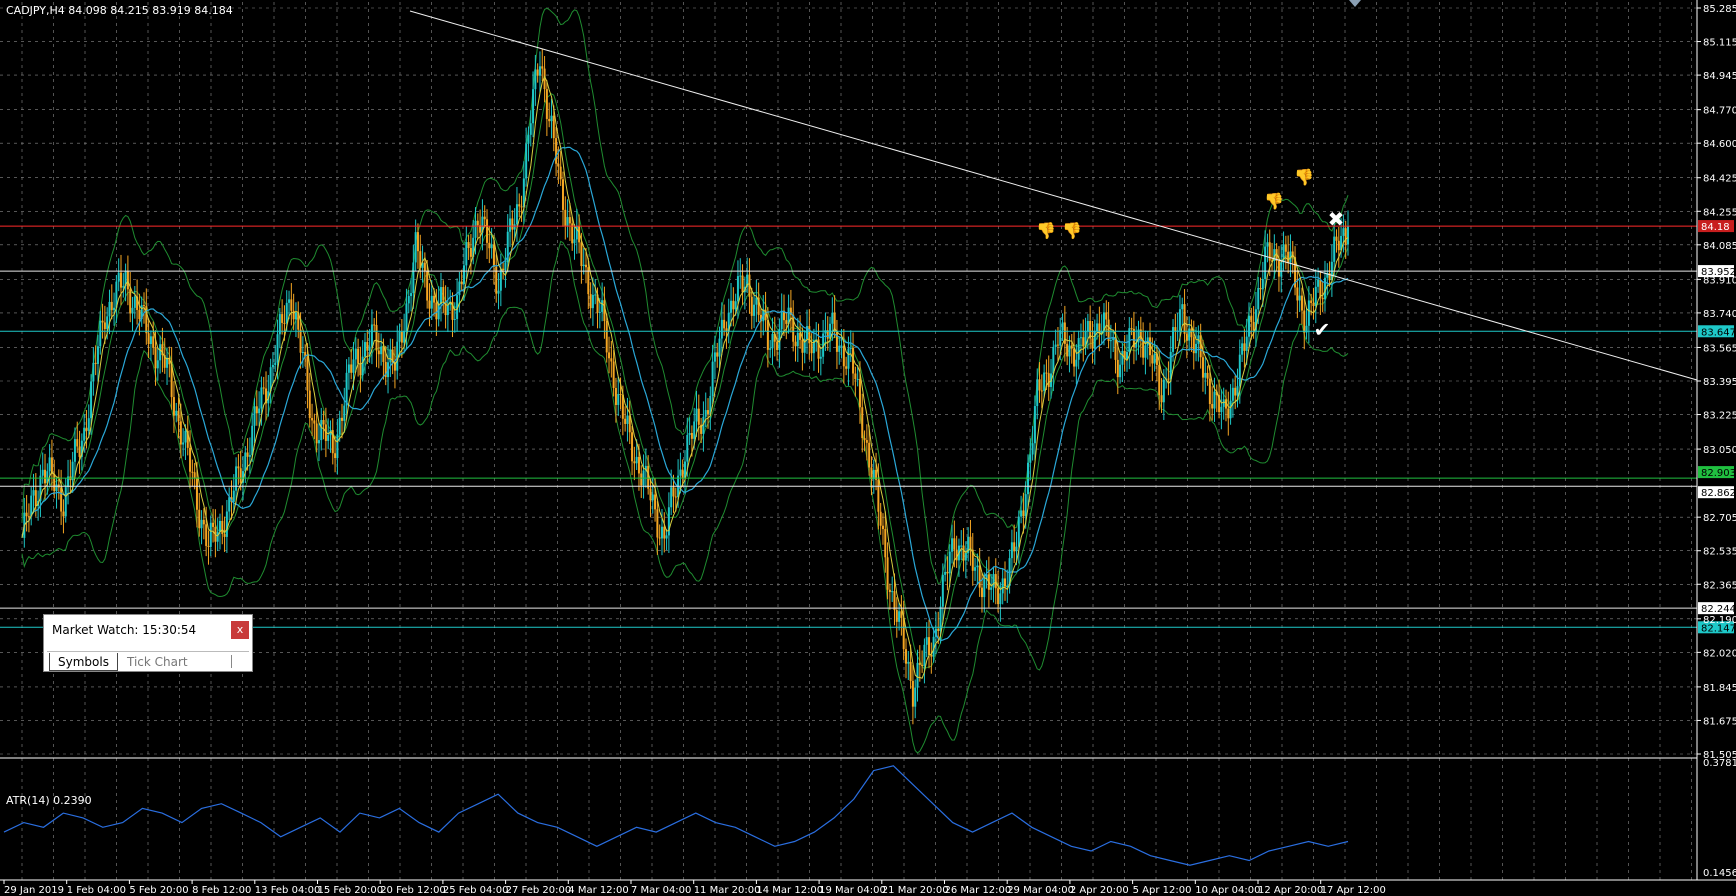 This screenshot has height=896, width=1736. What do you see at coordinates (1719, 518) in the screenshot?
I see `price-tick-label: 82.705` at bounding box center [1719, 518].